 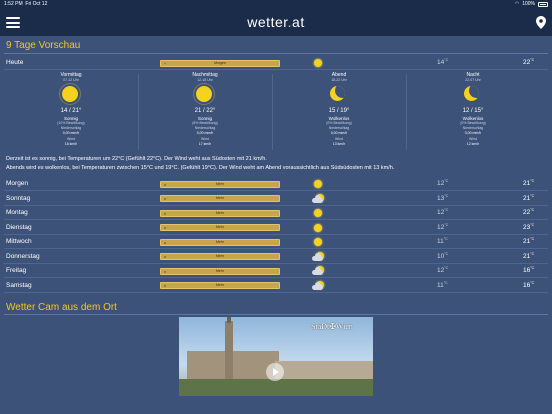 I want to click on temp-max: 23°C, so click(x=529, y=226).